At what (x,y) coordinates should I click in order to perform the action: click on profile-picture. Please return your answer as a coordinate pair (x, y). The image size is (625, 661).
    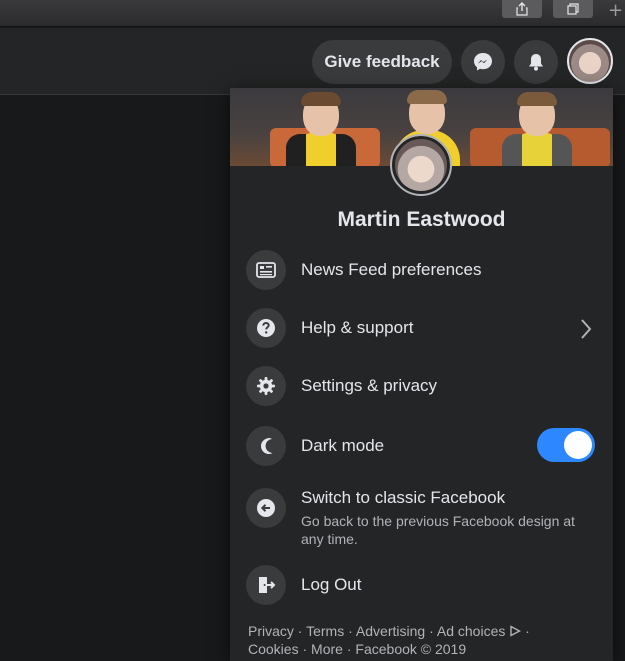
    Looking at the image, I should click on (421, 165).